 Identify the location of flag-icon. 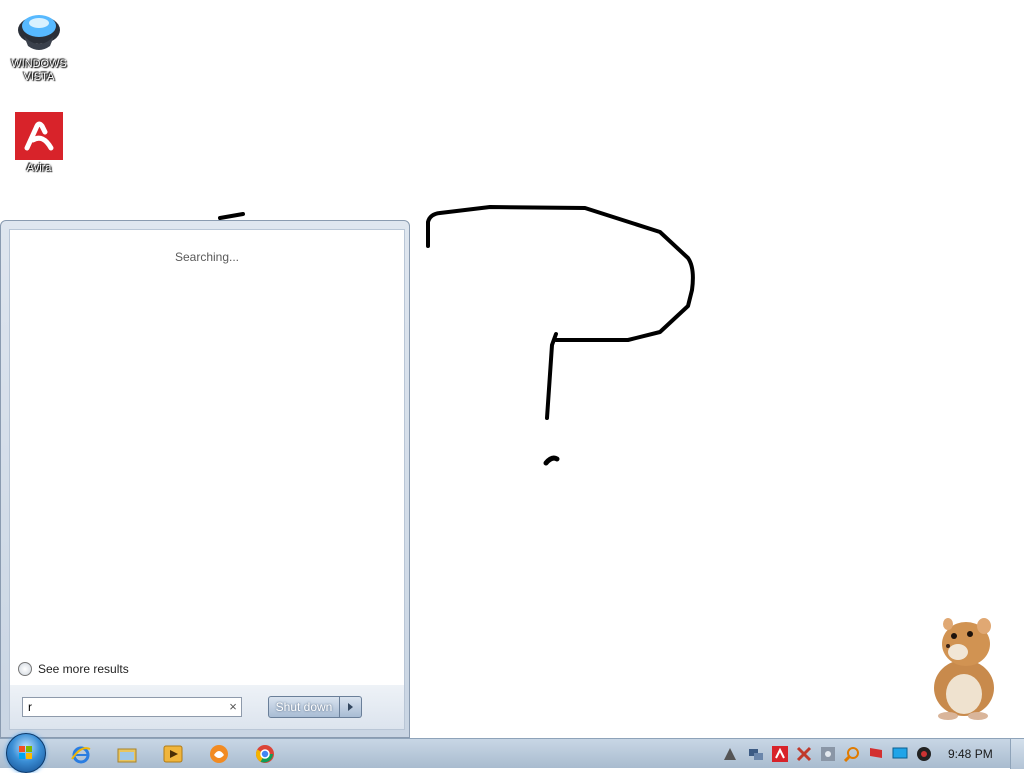
(804, 754).